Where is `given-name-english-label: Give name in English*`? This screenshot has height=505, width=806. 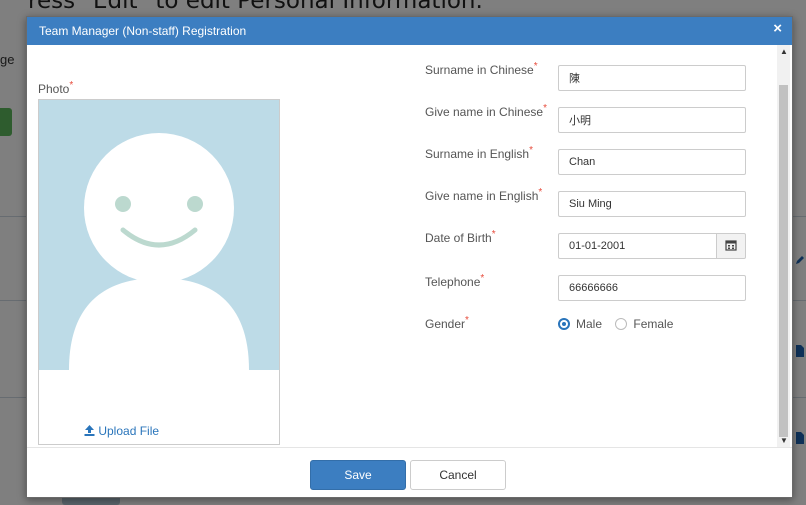 given-name-english-label: Give name in English* is located at coordinates (484, 195).